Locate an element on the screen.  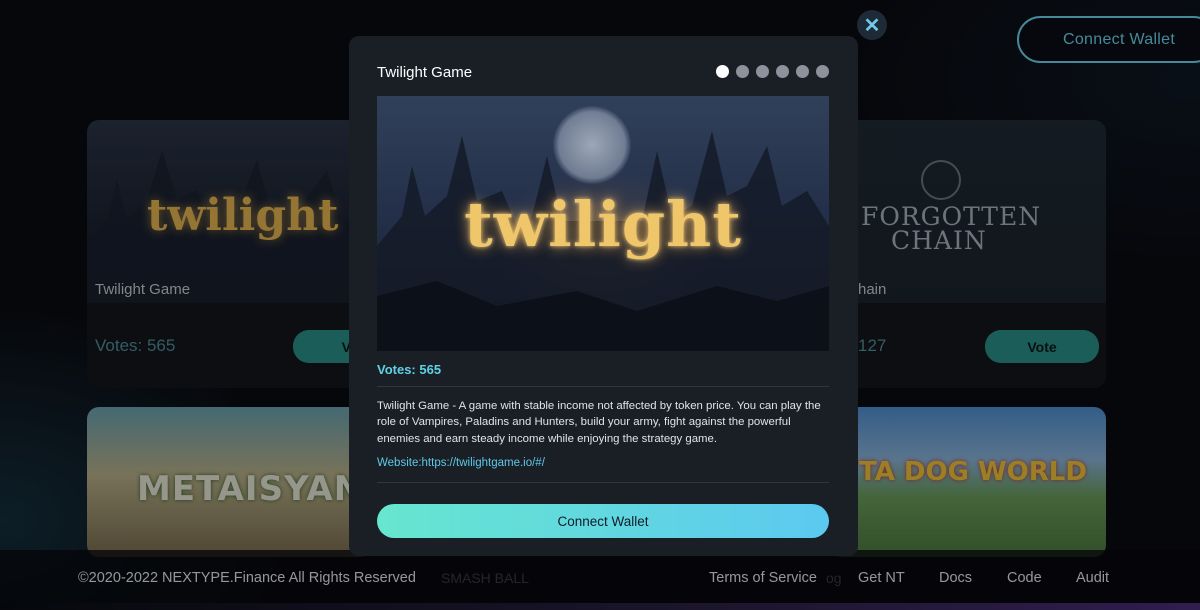
modal-votes: Votes: 565 is located at coordinates (409, 369).